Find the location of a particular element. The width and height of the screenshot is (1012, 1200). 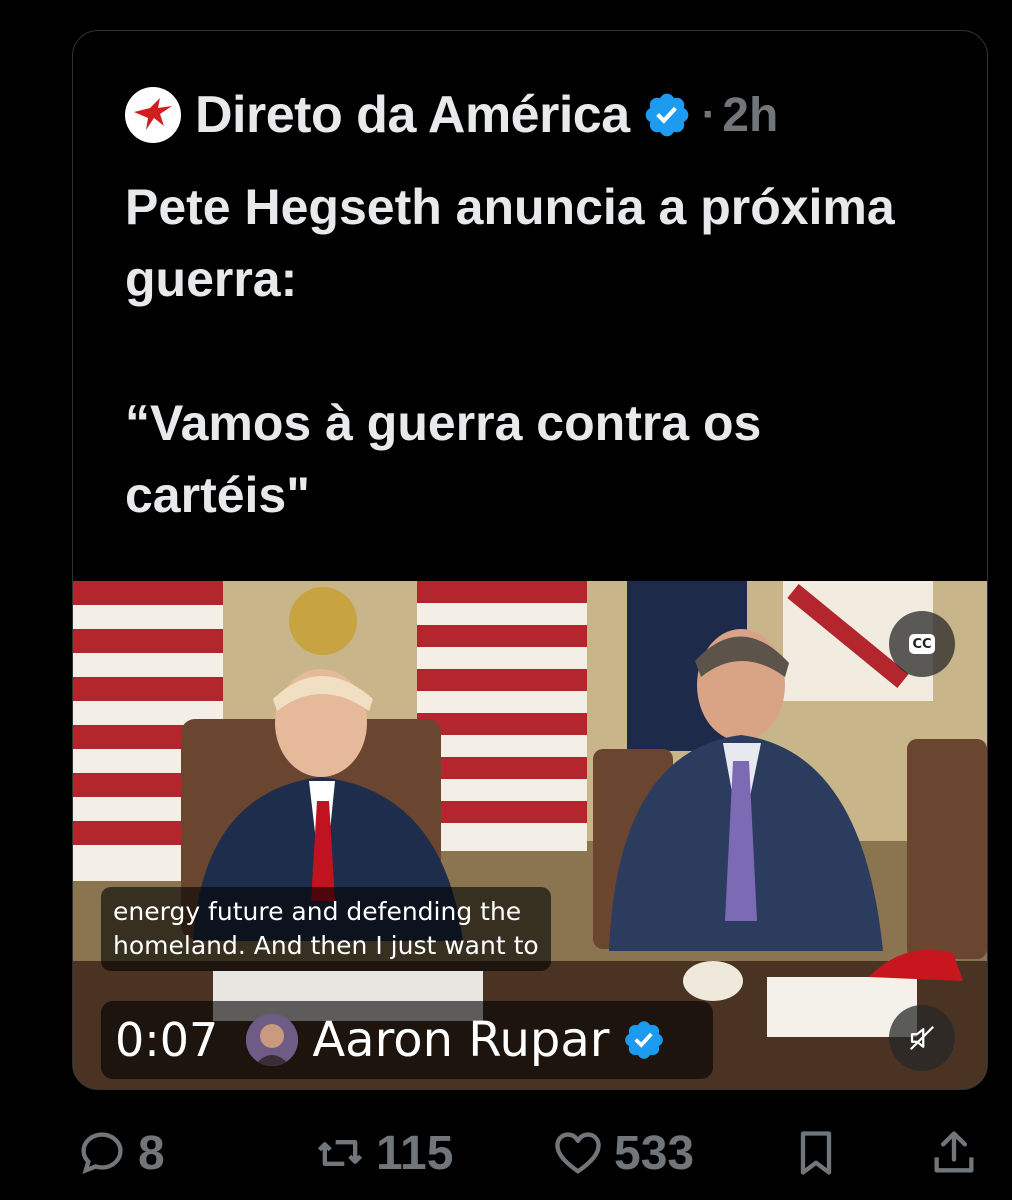

tweet-header: Direto da América · 2h is located at coordinates (451, 115).